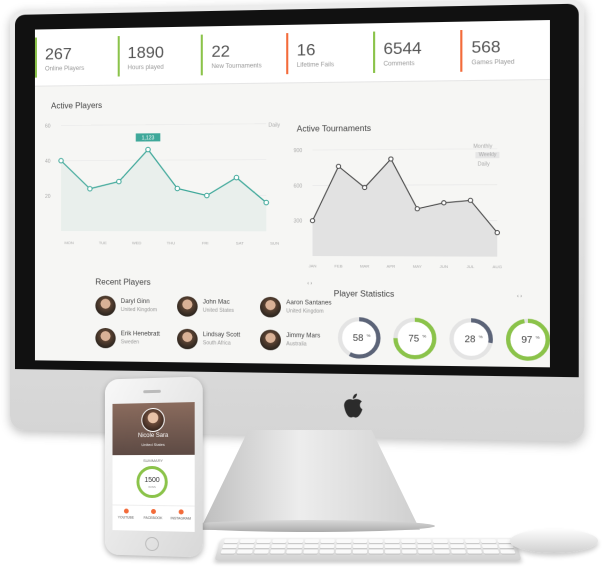 Image resolution: width=614 pixels, height=580 pixels. What do you see at coordinates (135, 302) in the screenshot?
I see `player-name: Daryl Ginn` at bounding box center [135, 302].